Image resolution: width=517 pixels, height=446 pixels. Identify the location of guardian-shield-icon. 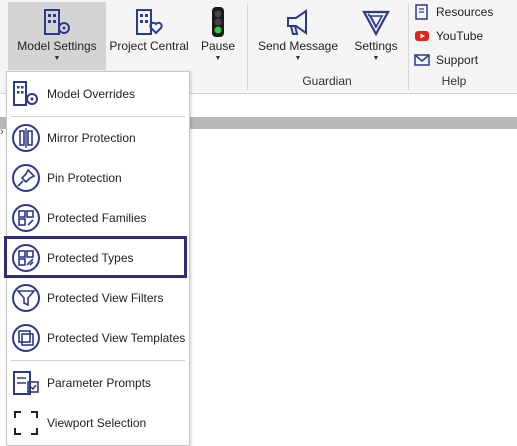
(376, 23).